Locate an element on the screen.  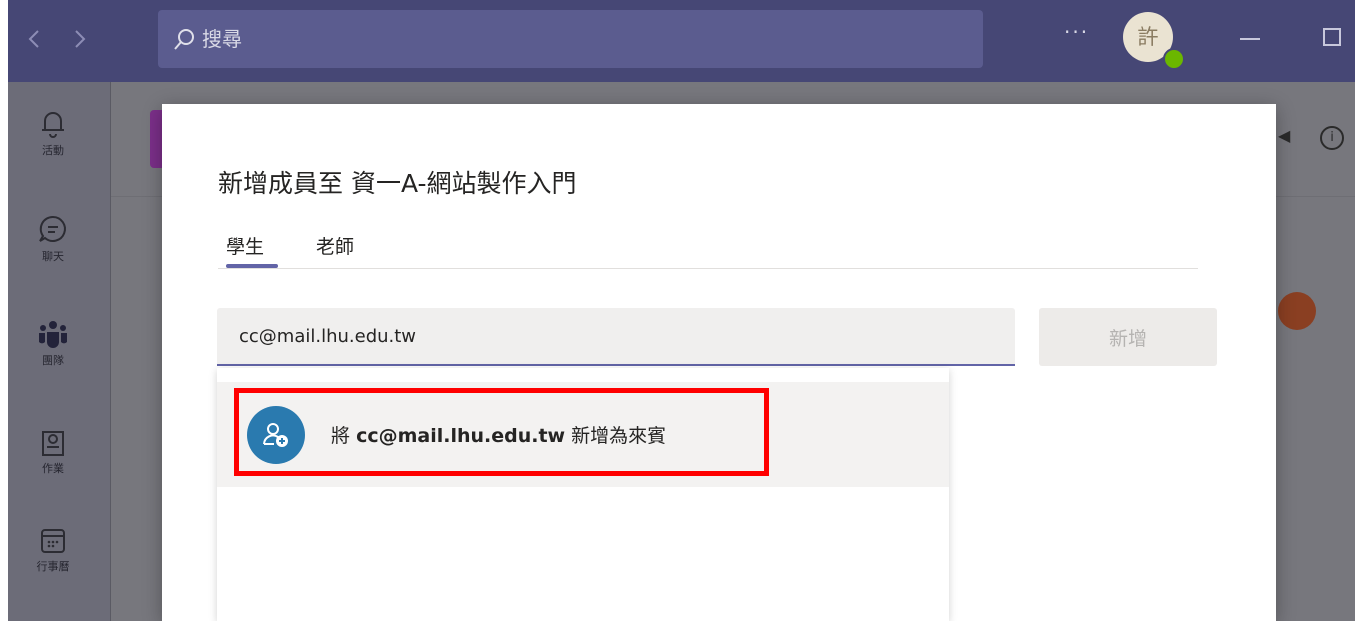
team-header-tab is located at coordinates (156, 139).